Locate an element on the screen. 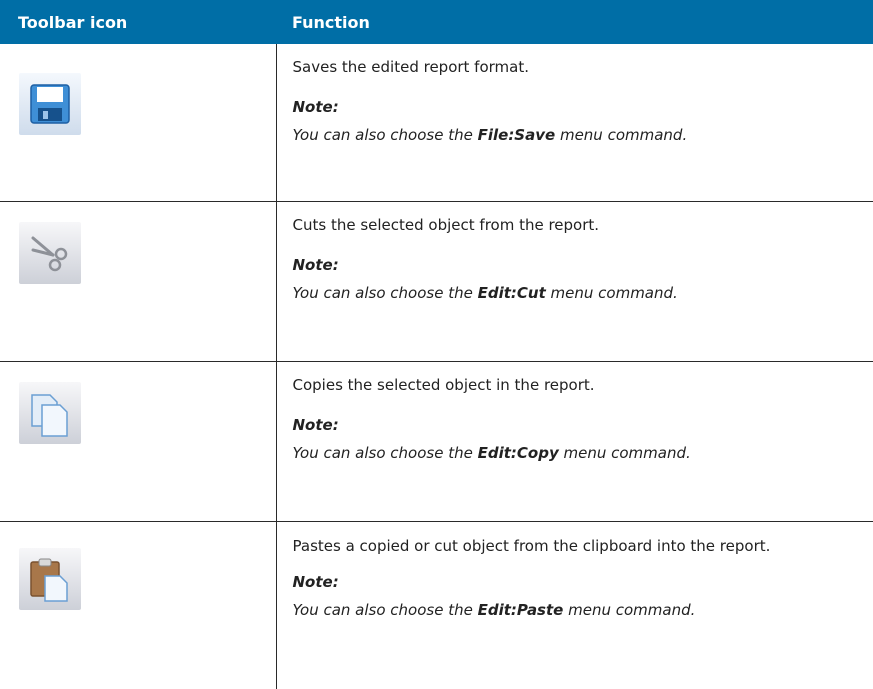 The height and width of the screenshot is (689, 873). table-header-row: Toolbar icon Function is located at coordinates (436, 22).